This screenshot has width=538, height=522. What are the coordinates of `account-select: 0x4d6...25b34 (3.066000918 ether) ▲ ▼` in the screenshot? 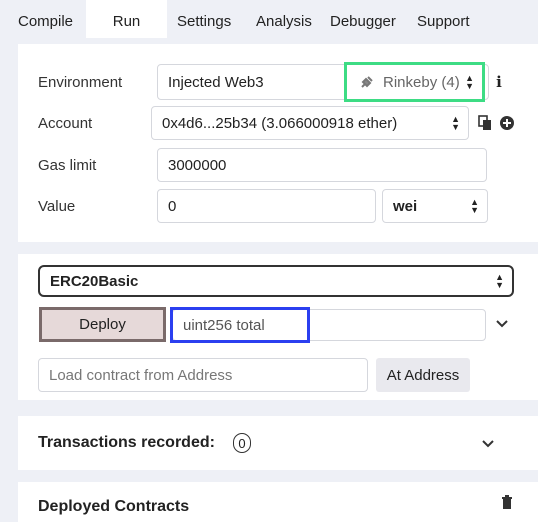 It's located at (310, 123).